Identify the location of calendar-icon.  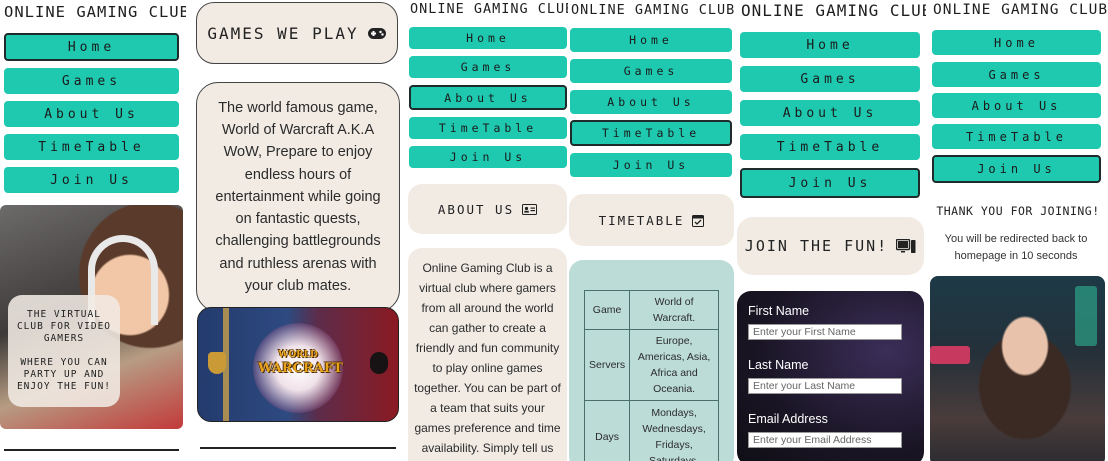
(698, 220).